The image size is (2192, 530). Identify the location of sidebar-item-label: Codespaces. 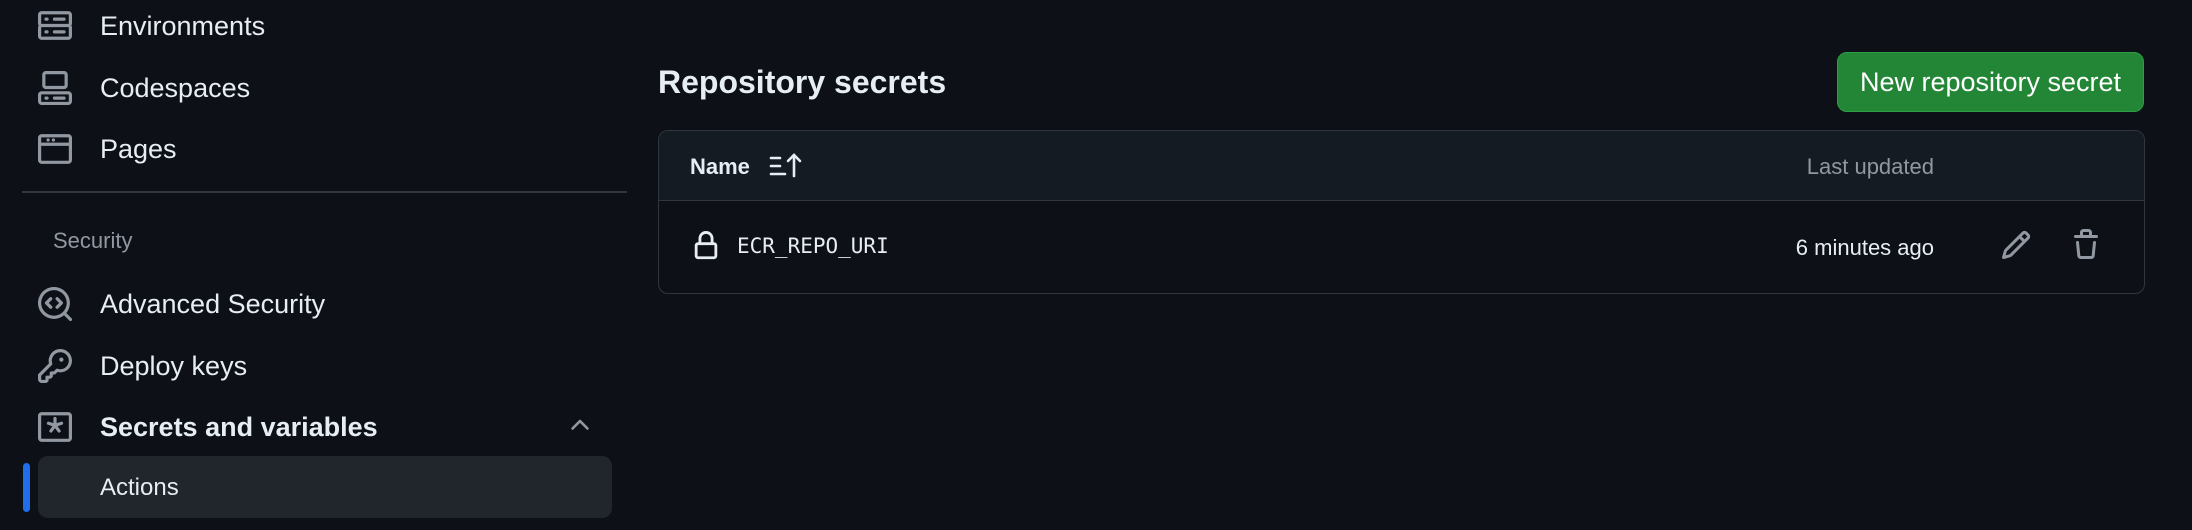
(175, 87).